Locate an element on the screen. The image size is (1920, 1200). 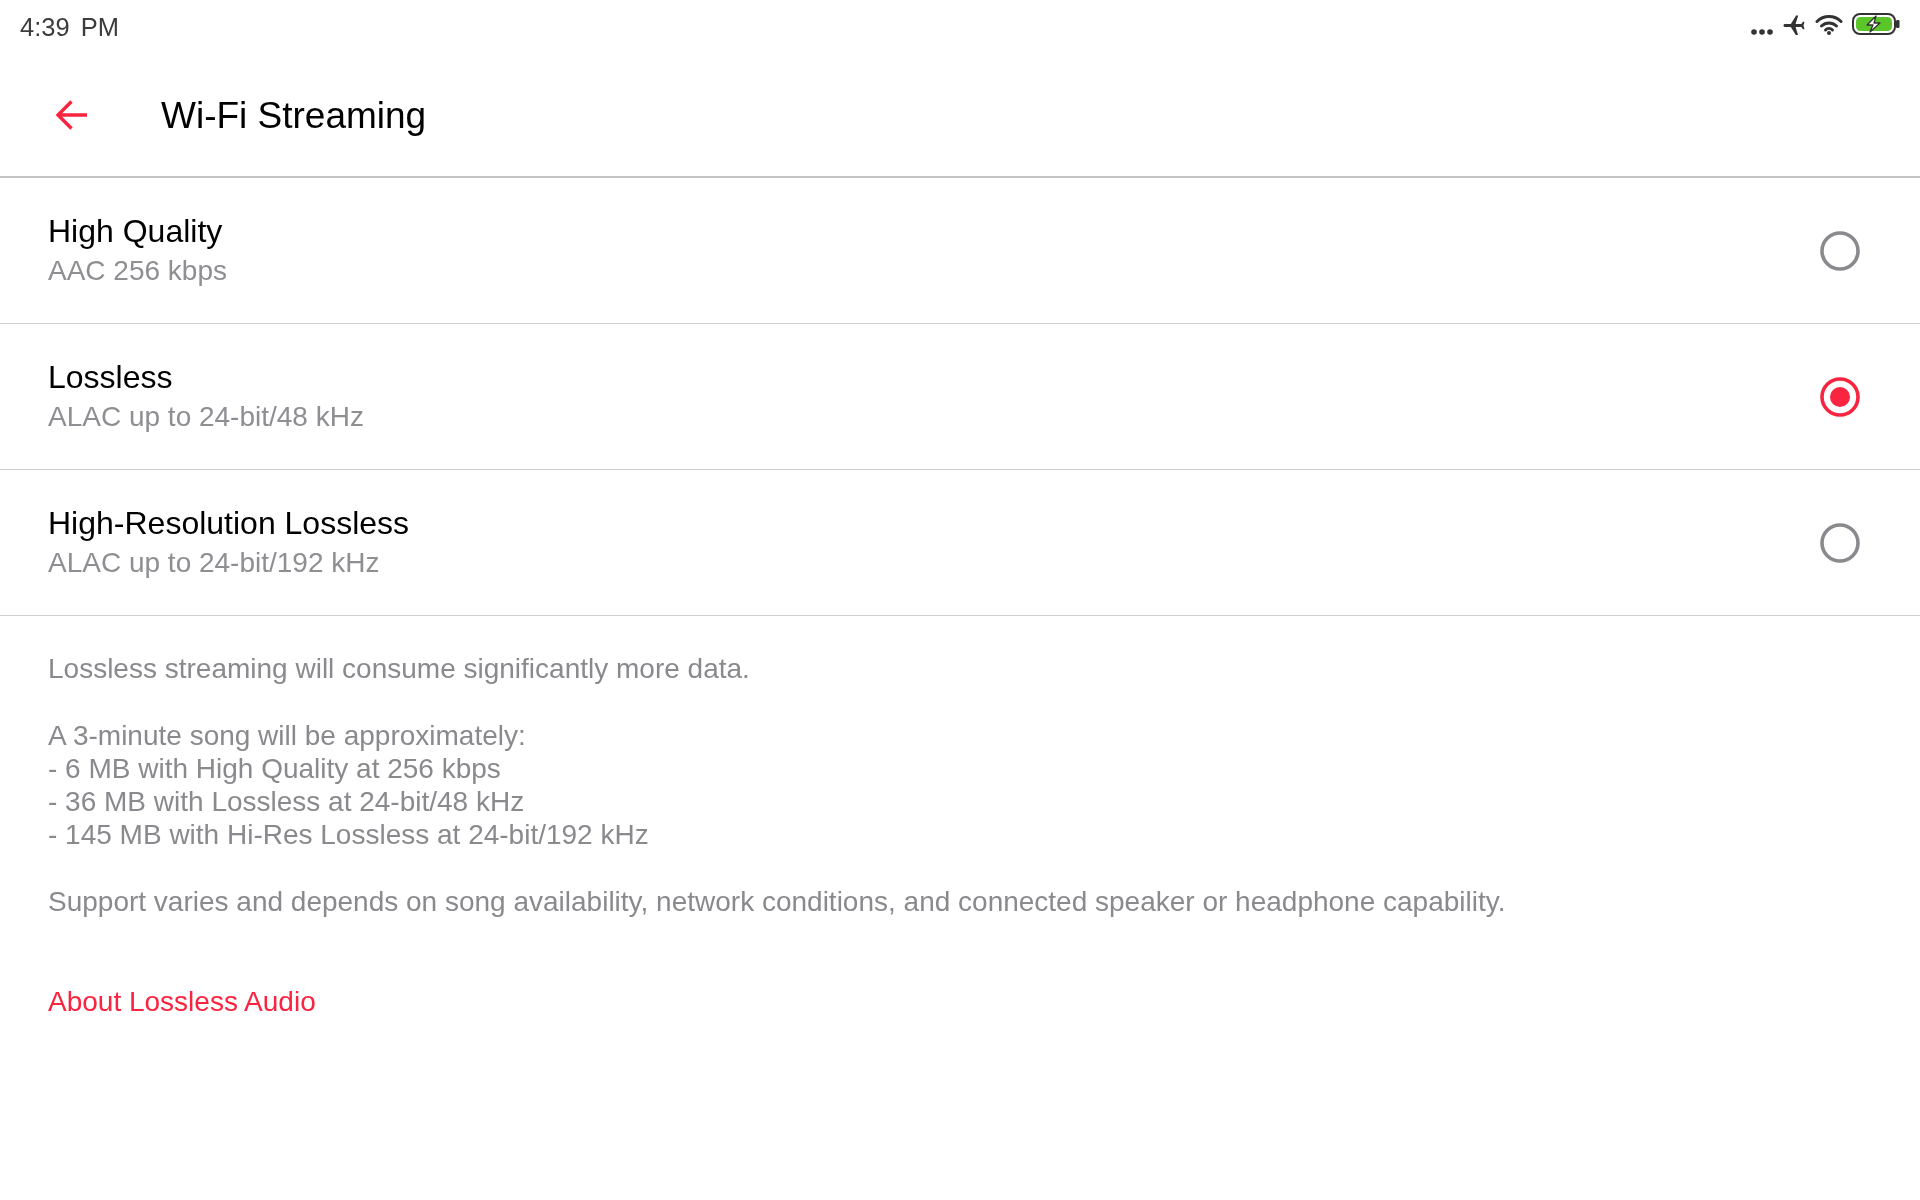
wifi-icon is located at coordinates (1829, 24).